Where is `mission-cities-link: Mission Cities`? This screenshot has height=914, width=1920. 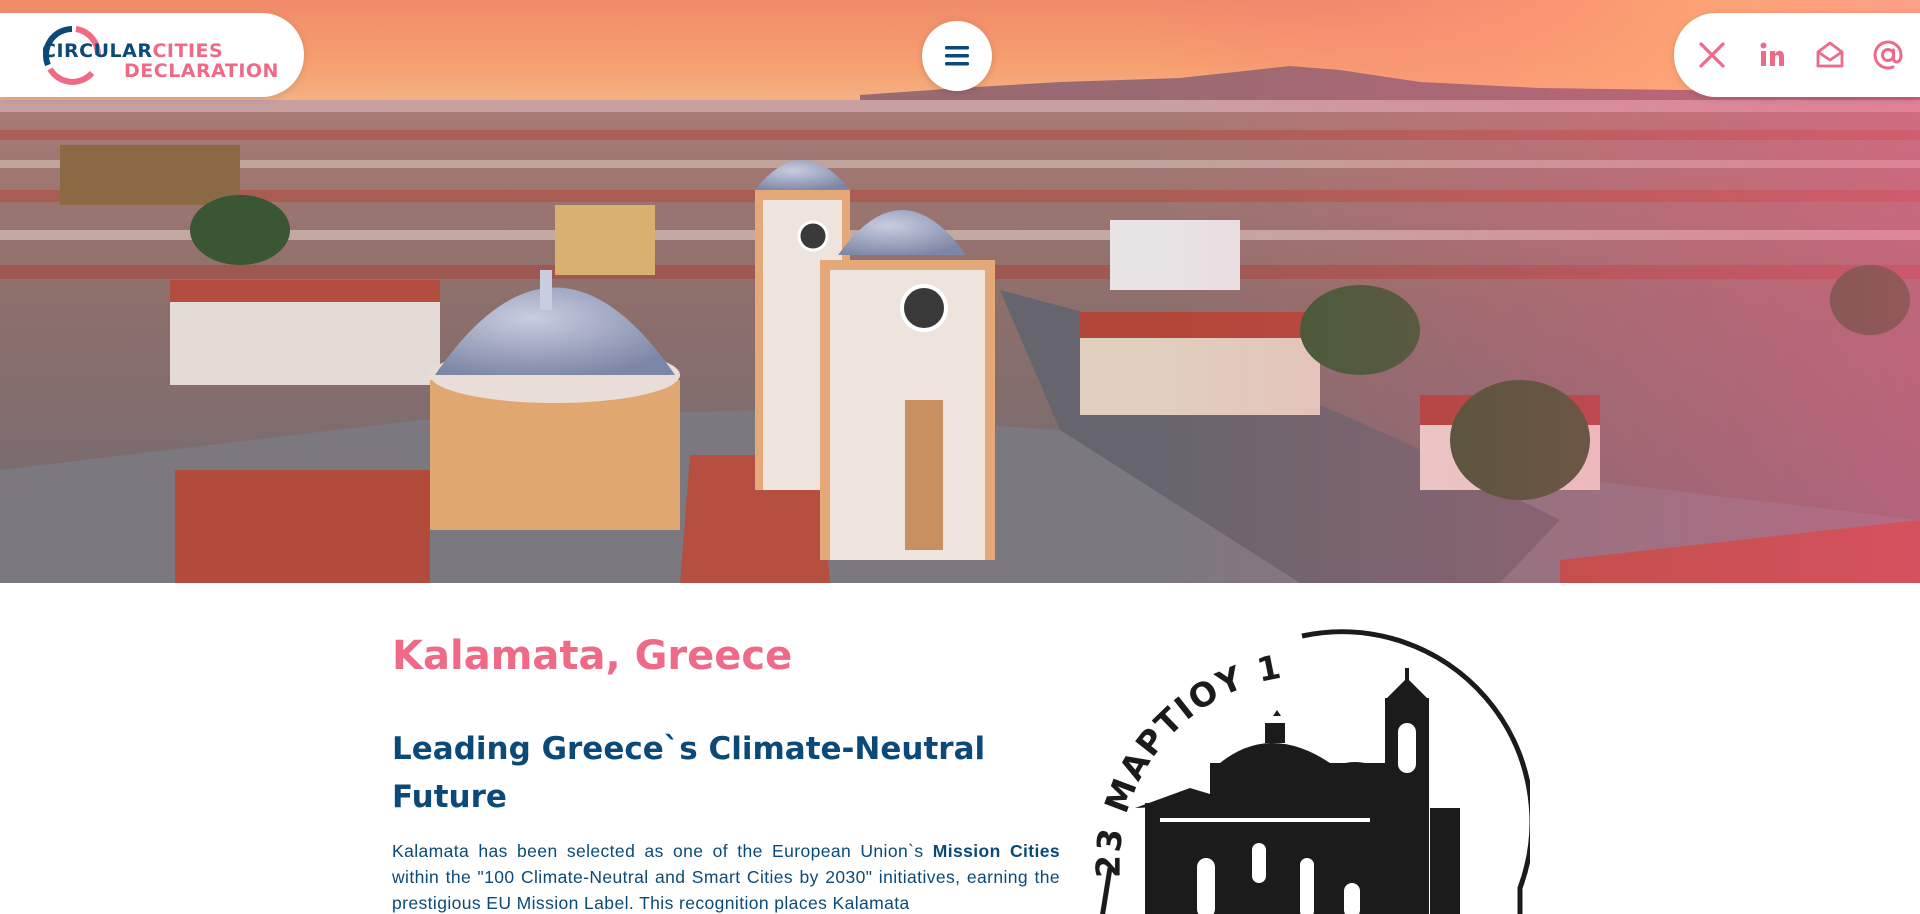 mission-cities-link: Mission Cities is located at coordinates (996, 851).